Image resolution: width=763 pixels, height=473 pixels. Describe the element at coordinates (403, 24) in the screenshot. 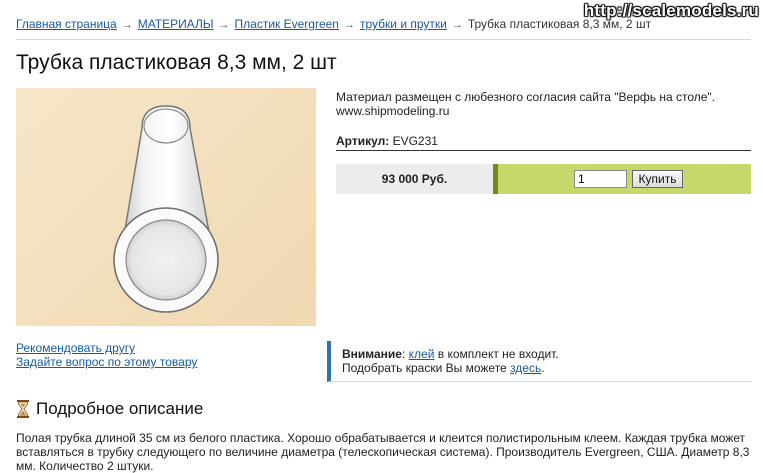

I see `breadcrumb-tubes-link: трубки и прутки` at that location.